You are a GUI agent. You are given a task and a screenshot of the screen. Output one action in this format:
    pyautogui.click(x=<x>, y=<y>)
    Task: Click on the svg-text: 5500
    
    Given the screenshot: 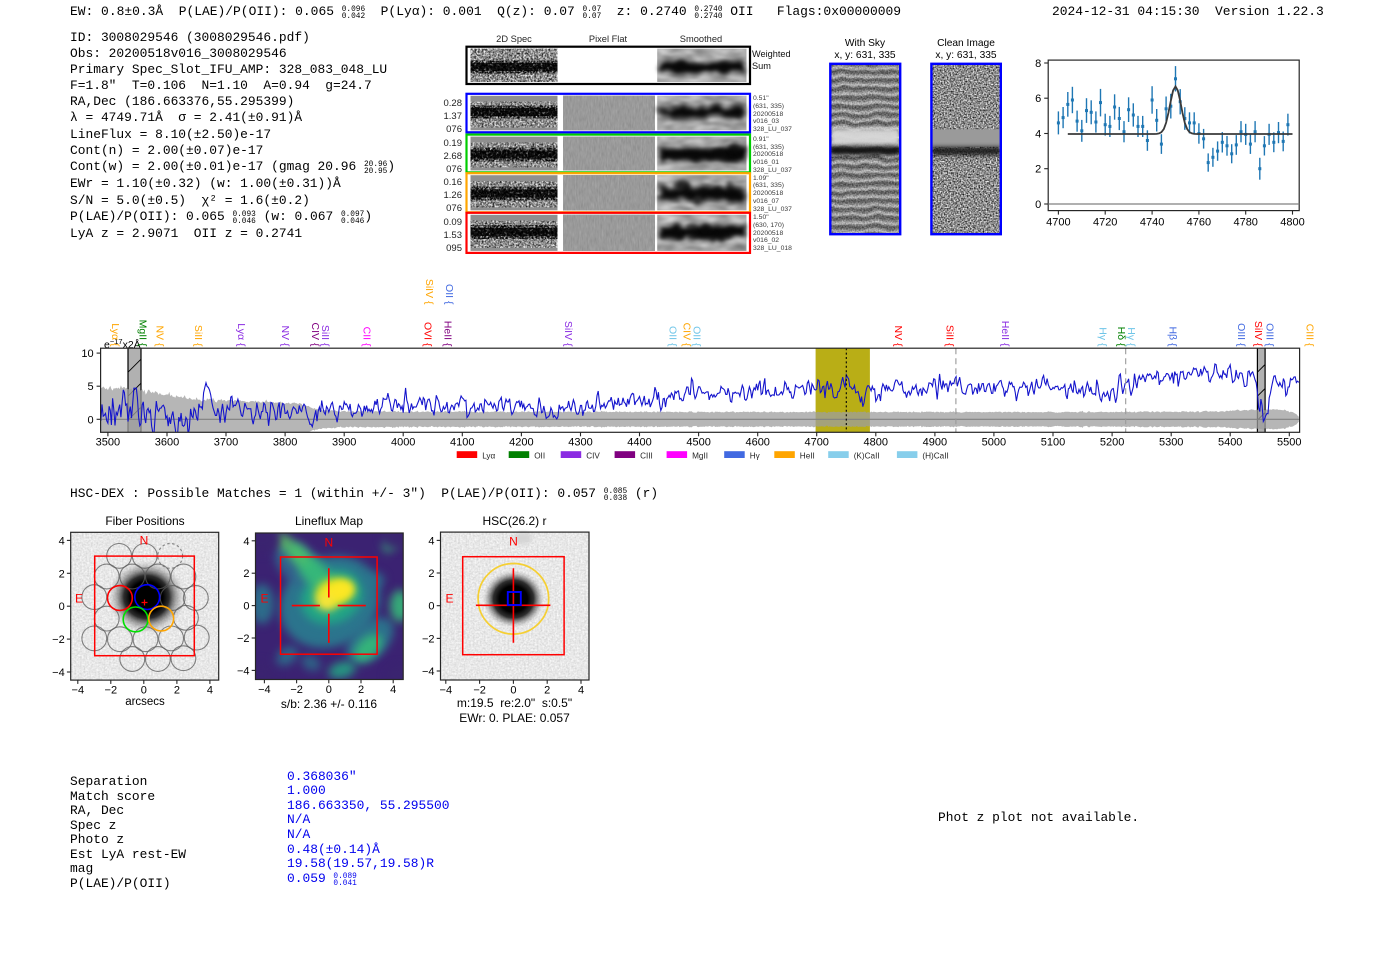 What is the action you would take?
    pyautogui.click(x=1289, y=443)
    